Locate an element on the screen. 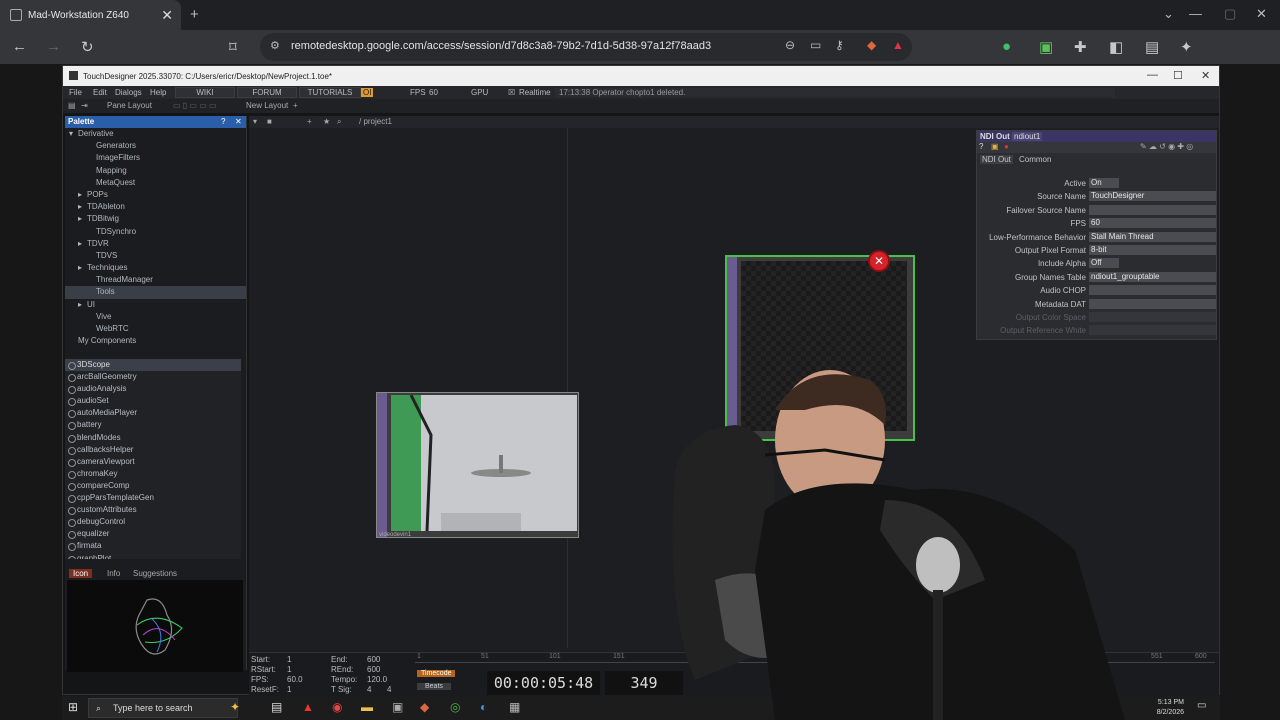 The width and height of the screenshot is (1280, 720). palette-tree-item: ▸ TDAbleton is located at coordinates (155, 207).